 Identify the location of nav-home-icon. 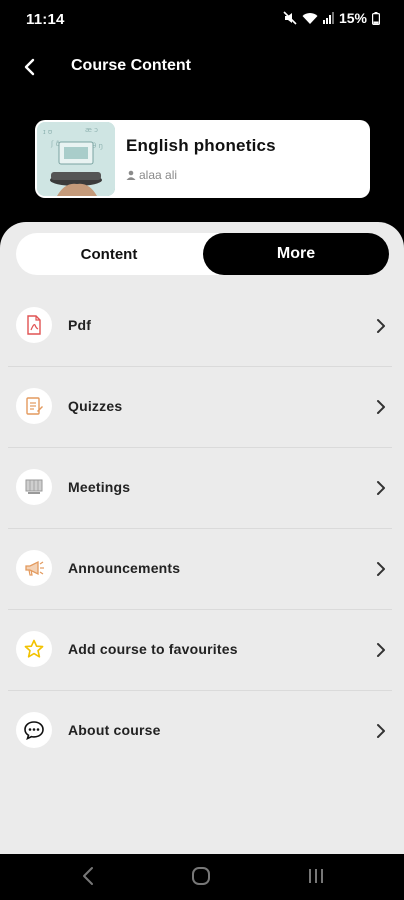
(201, 876).